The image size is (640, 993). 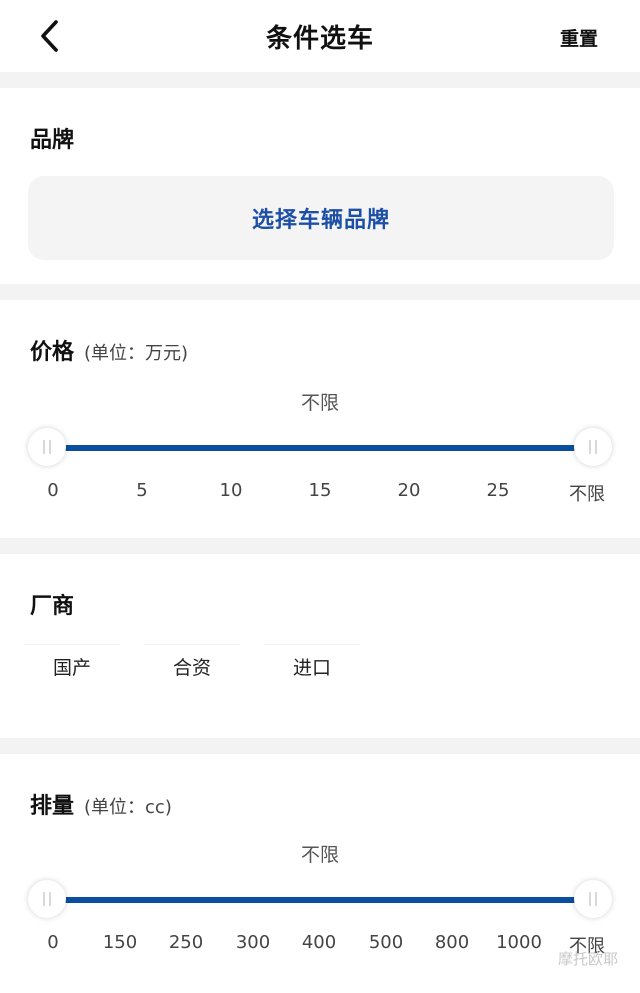 I want to click on price-slider, so click(x=320, y=448).